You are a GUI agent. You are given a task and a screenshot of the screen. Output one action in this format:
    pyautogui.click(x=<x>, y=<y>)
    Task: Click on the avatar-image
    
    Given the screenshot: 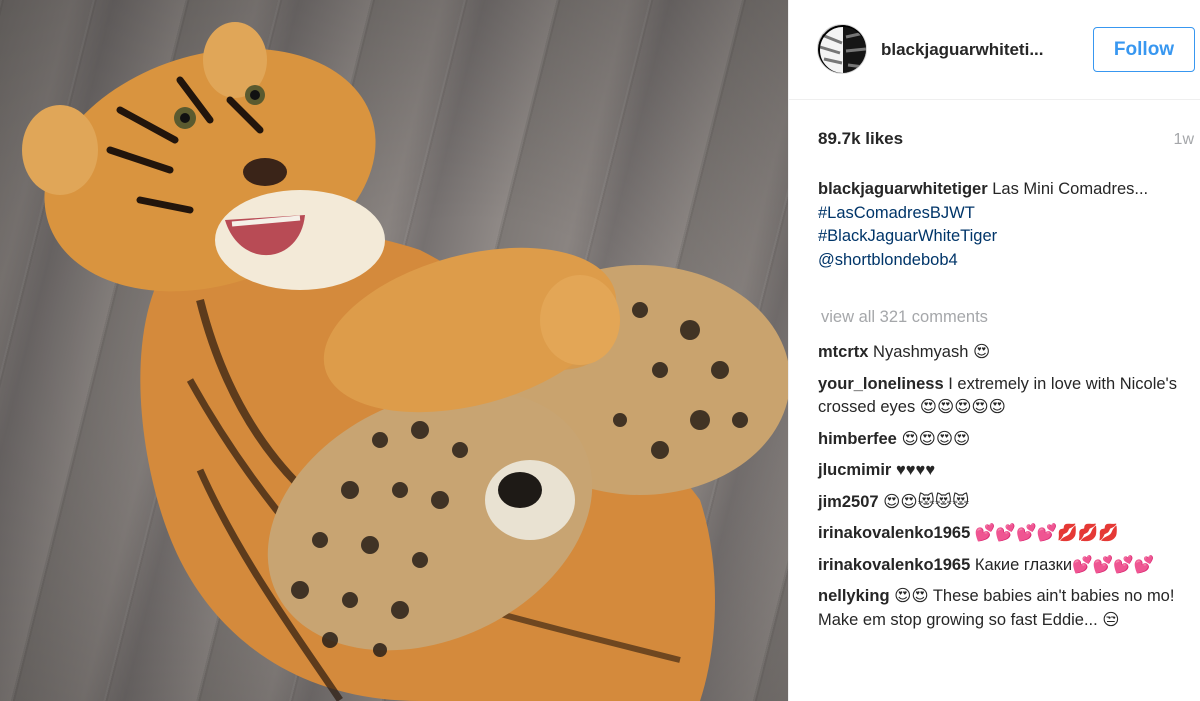 What is the action you would take?
    pyautogui.click(x=842, y=49)
    